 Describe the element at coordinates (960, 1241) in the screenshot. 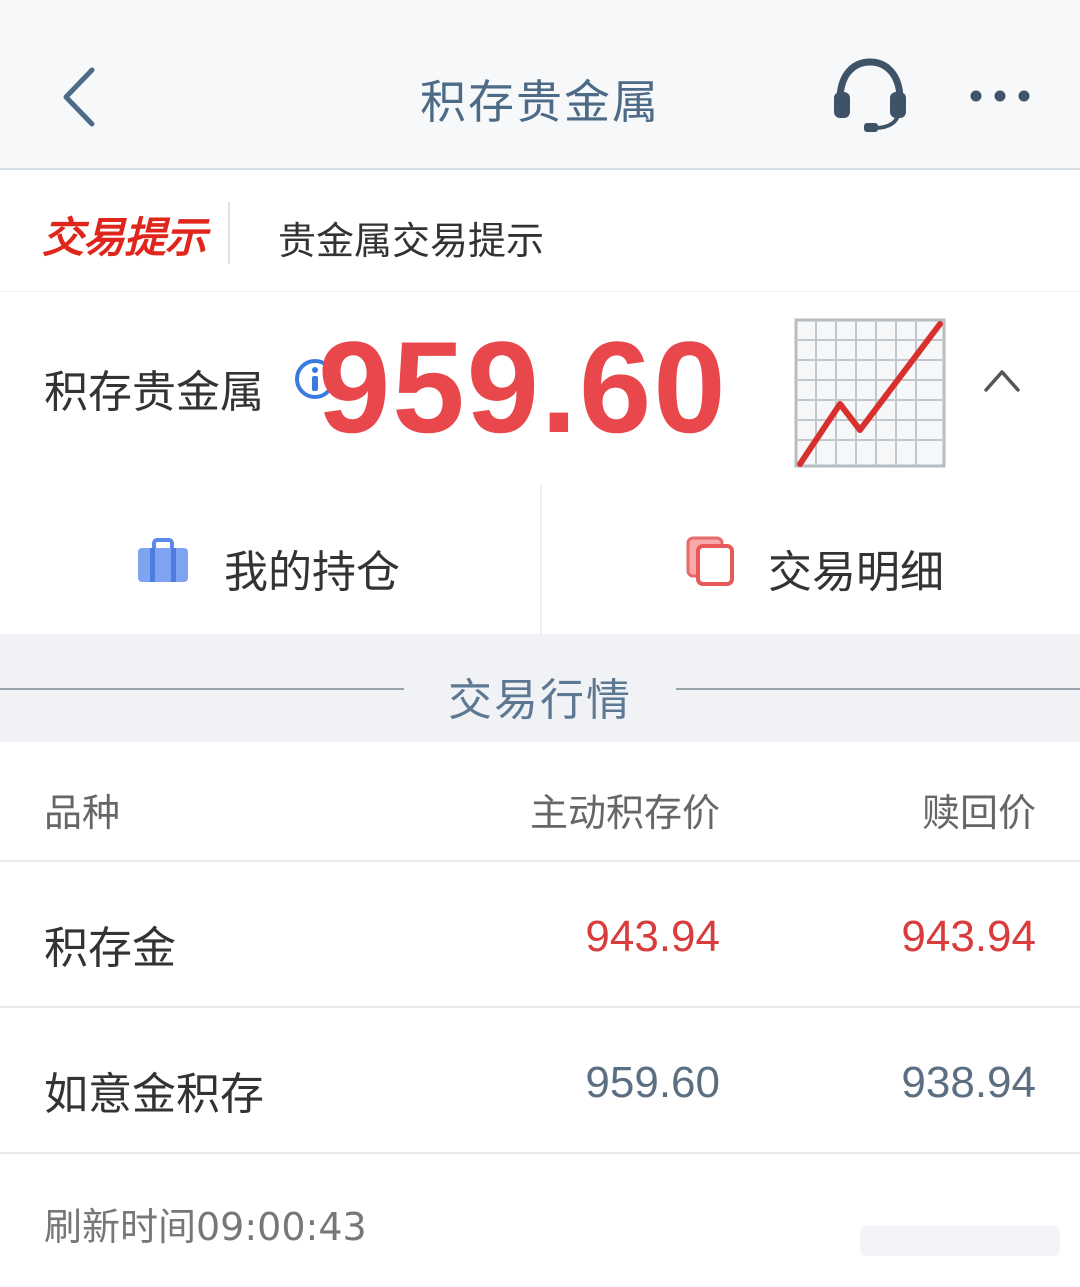

I see `watermark-graphic` at that location.